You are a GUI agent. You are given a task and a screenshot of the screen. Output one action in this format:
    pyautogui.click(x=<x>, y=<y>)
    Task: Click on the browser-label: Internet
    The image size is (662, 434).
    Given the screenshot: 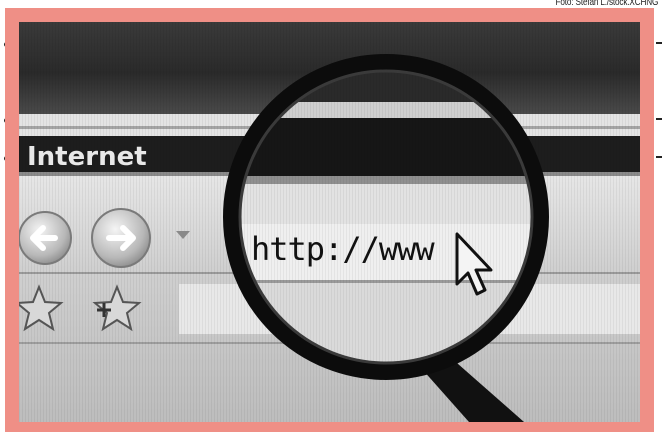 What is the action you would take?
    pyautogui.click(x=87, y=157)
    